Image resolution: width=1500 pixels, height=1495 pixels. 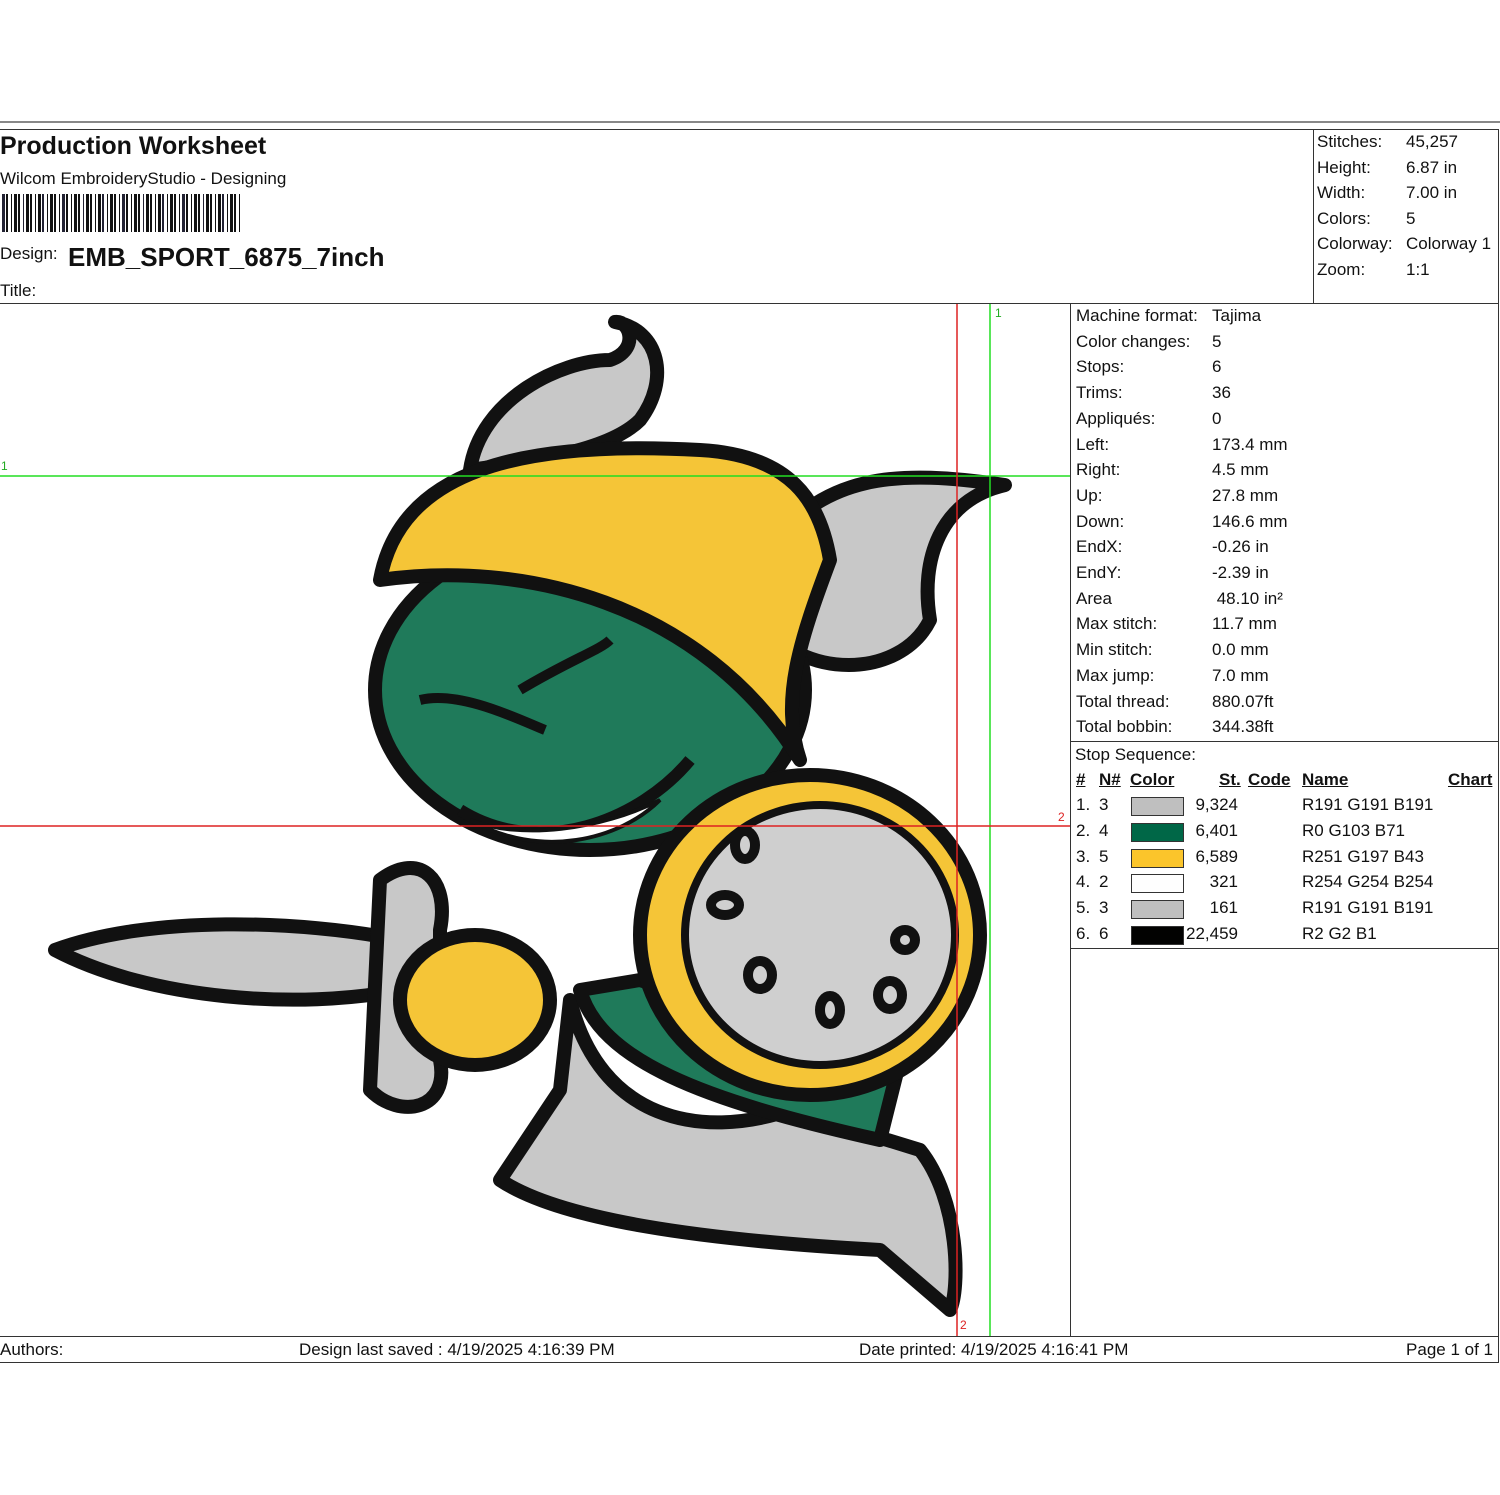 I want to click on app-subtitle: Wilcom EmbroideryStudio - Designing, so click(x=143, y=178).